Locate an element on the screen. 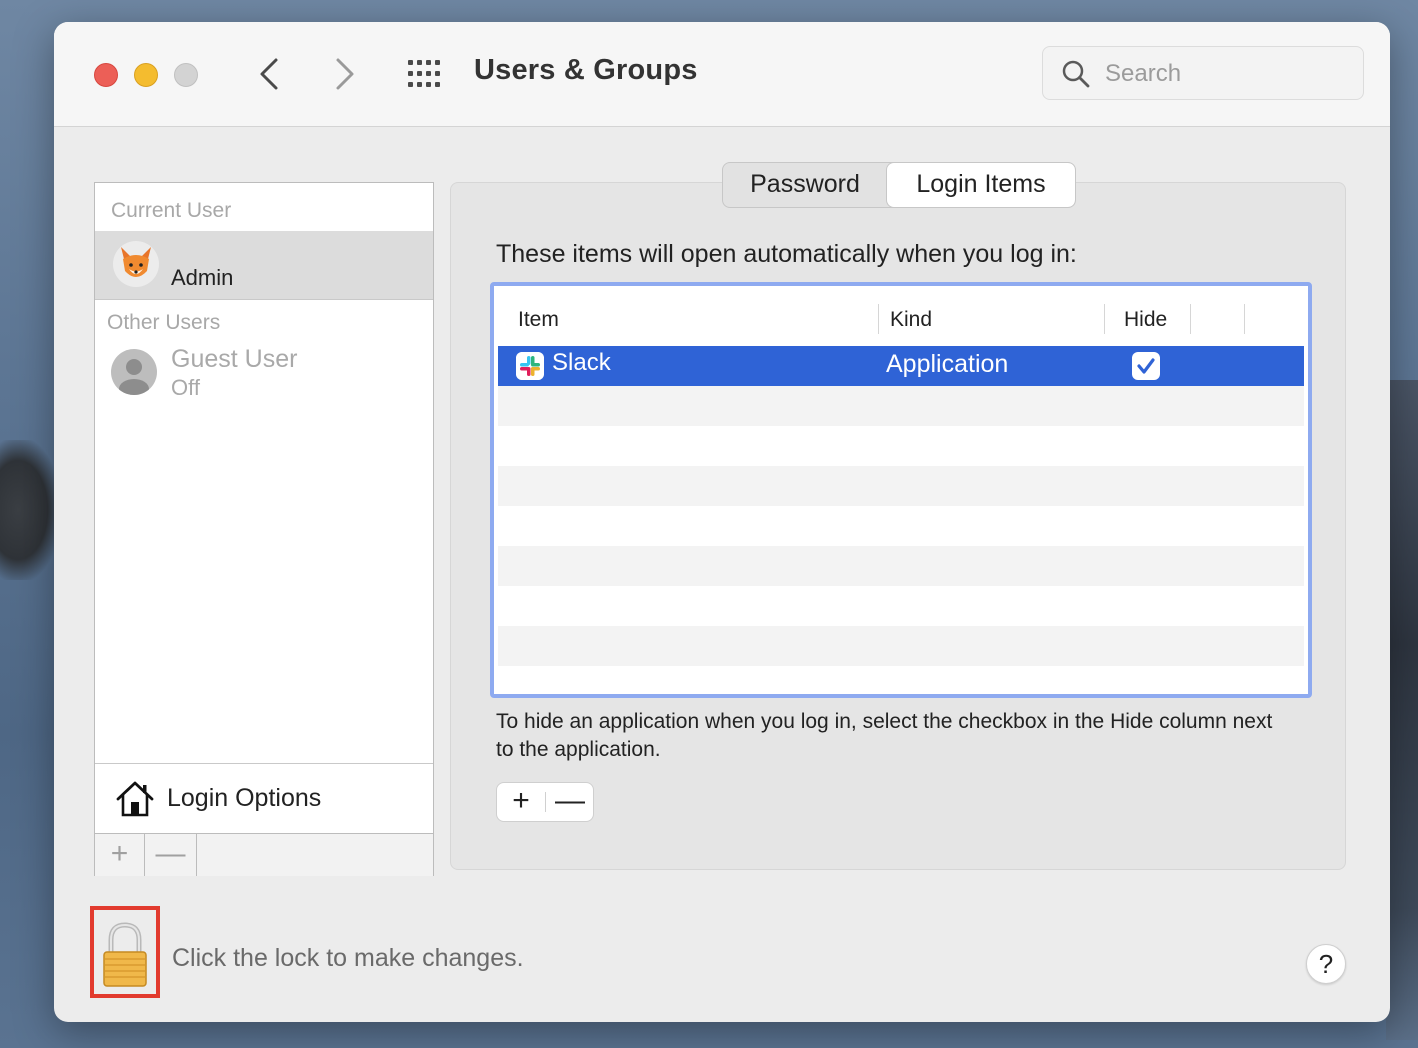 The width and height of the screenshot is (1418, 1048). column-item: Item is located at coordinates (538, 320).